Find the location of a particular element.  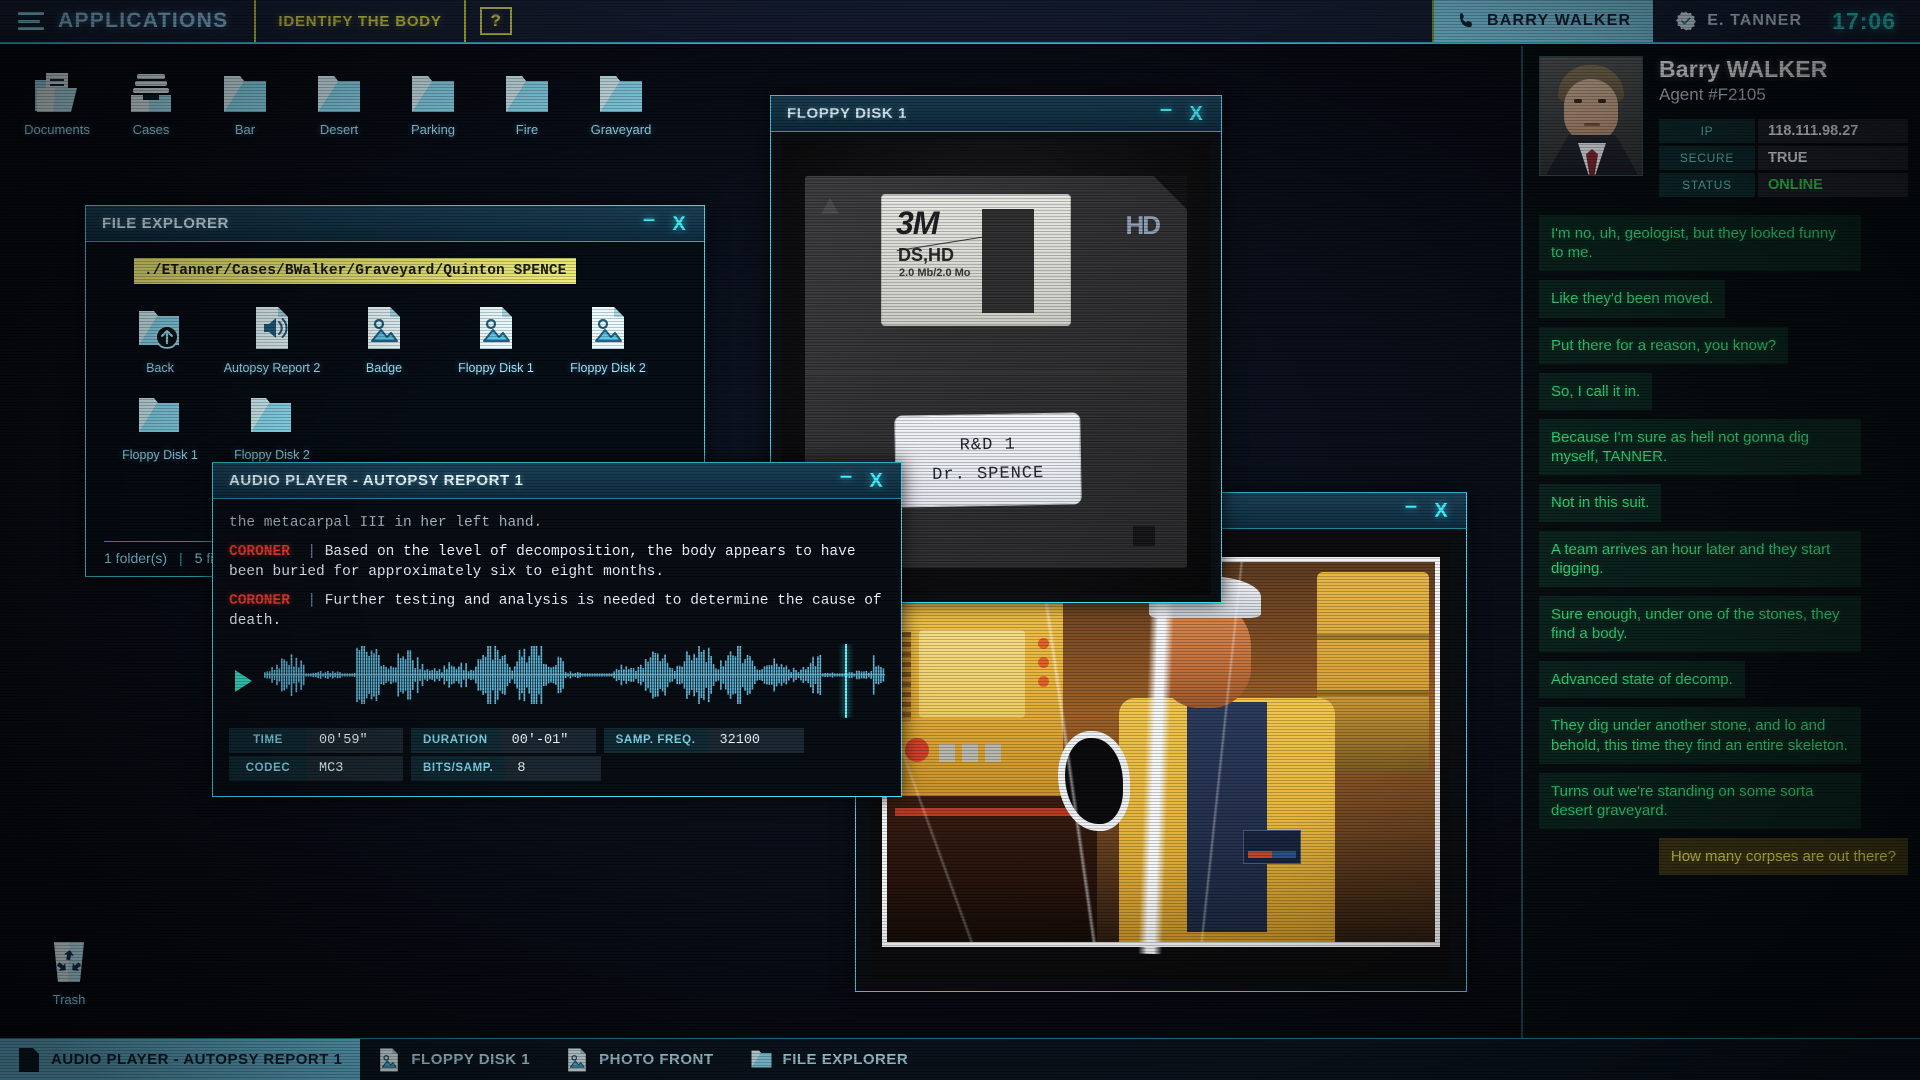

taskbar-item-floppy-disk-1: FLOPPY DISK 1 is located at coordinates (454, 1059).